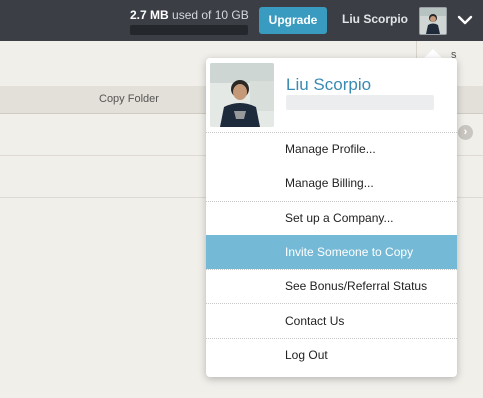  I want to click on menu-item-log-out: Log Out, so click(331, 355).